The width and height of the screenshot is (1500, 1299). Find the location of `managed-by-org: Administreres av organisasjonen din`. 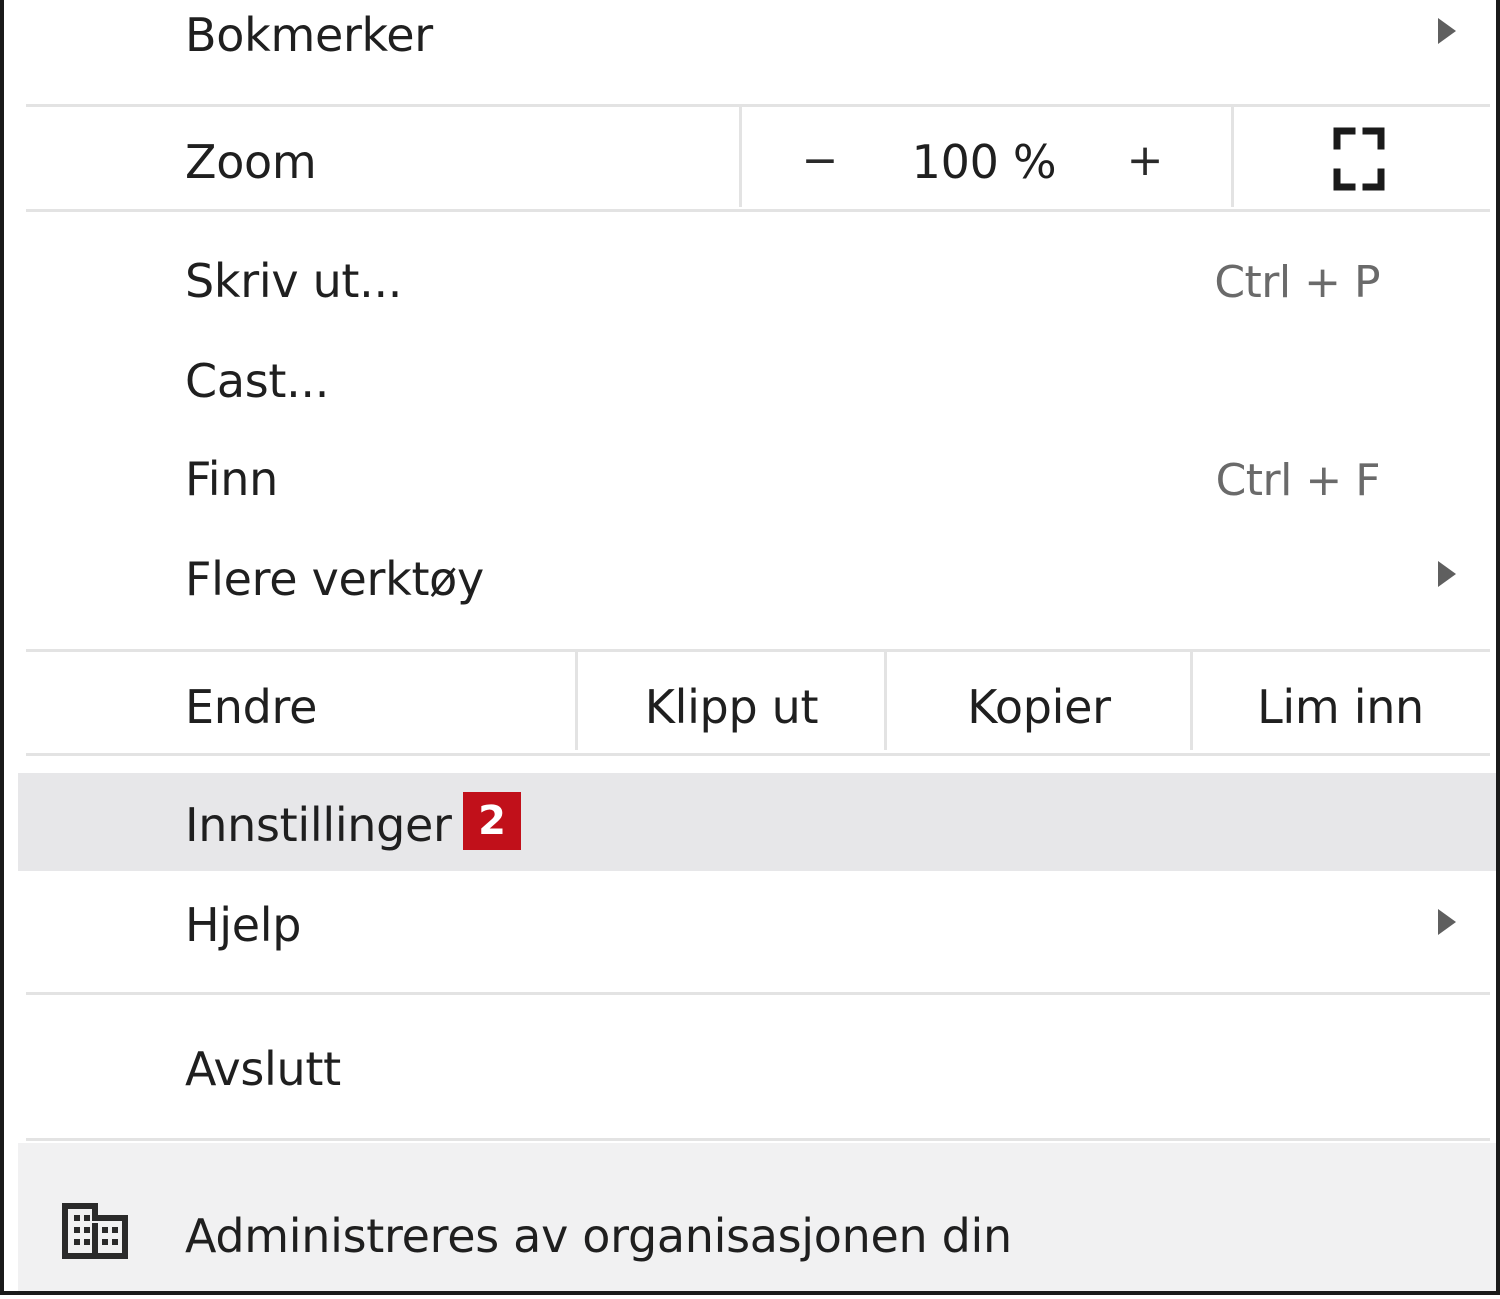

managed-by-org: Administreres av organisasjonen din is located at coordinates (757, 1217).